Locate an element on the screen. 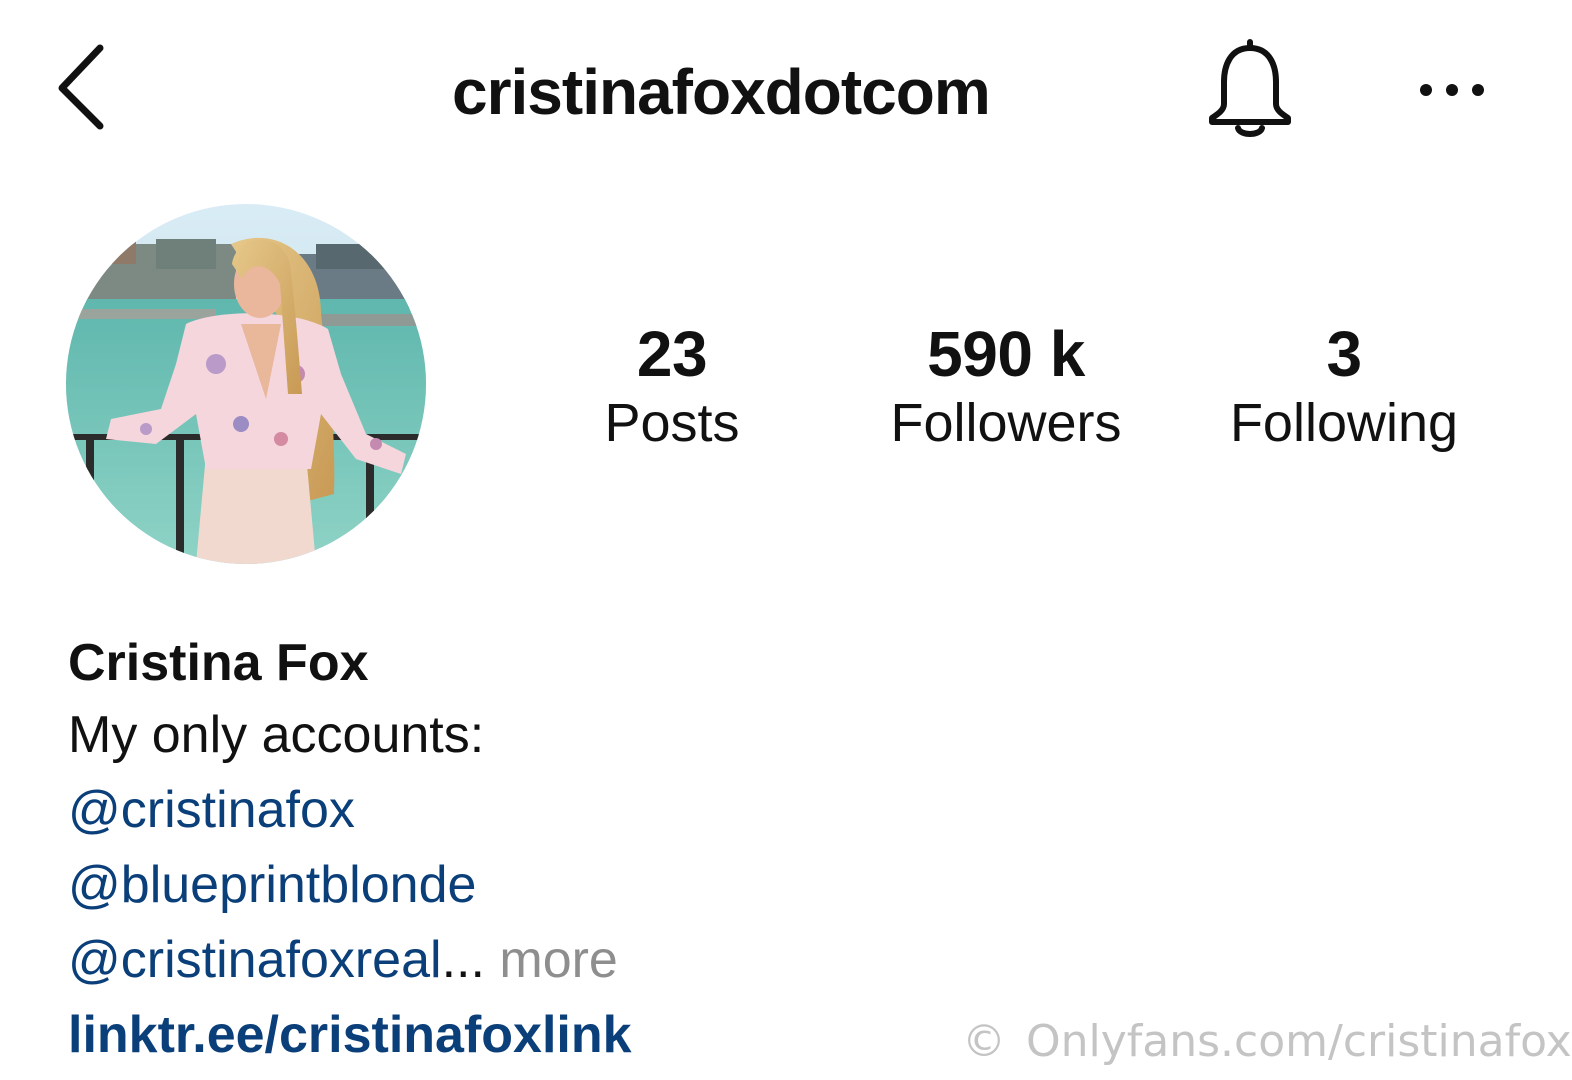  bio-website-link: linktr.ee/cristinafoxlink is located at coordinates (350, 1035).